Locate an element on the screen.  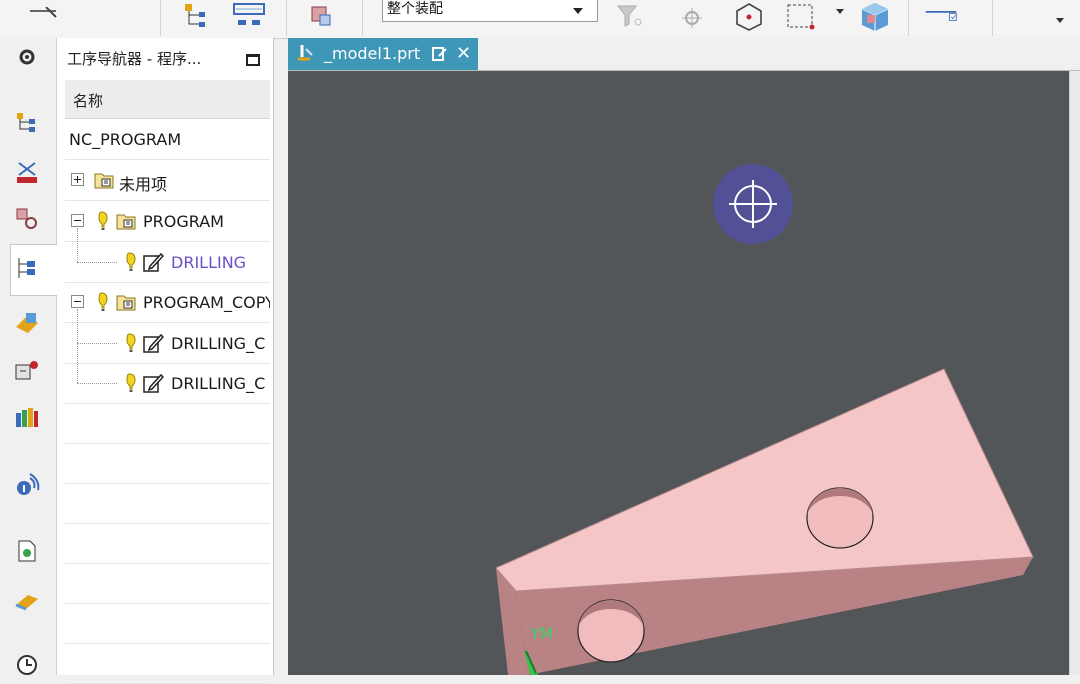
layer-settings-icon is located at coordinates (941, 17).